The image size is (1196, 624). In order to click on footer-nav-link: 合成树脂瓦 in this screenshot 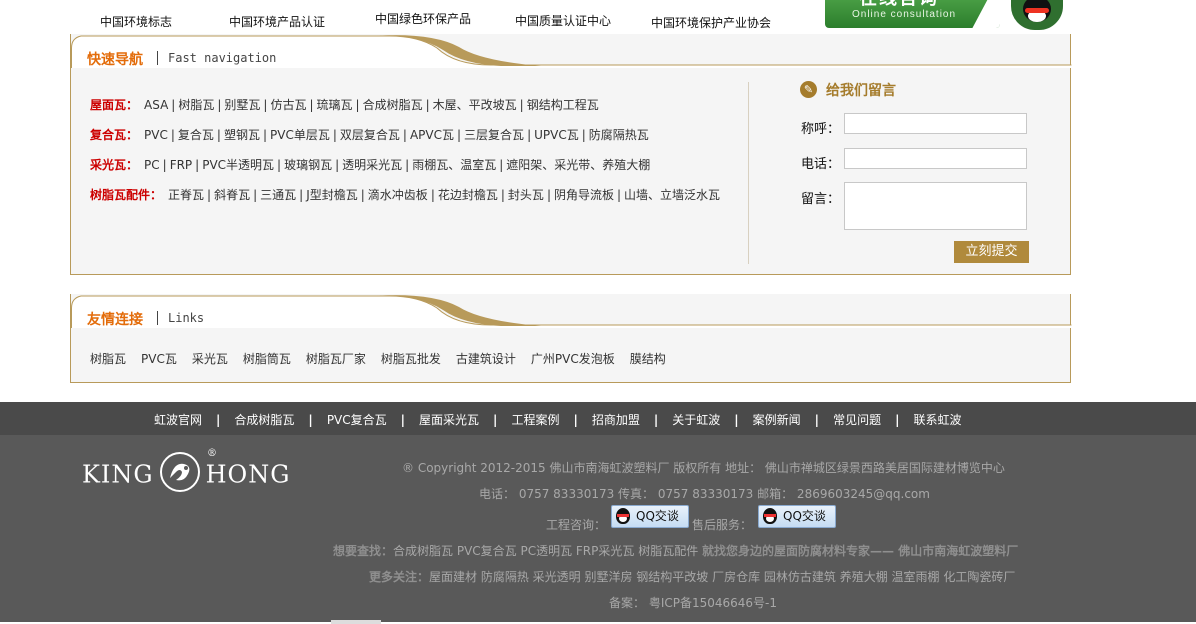, I will do `click(264, 420)`.